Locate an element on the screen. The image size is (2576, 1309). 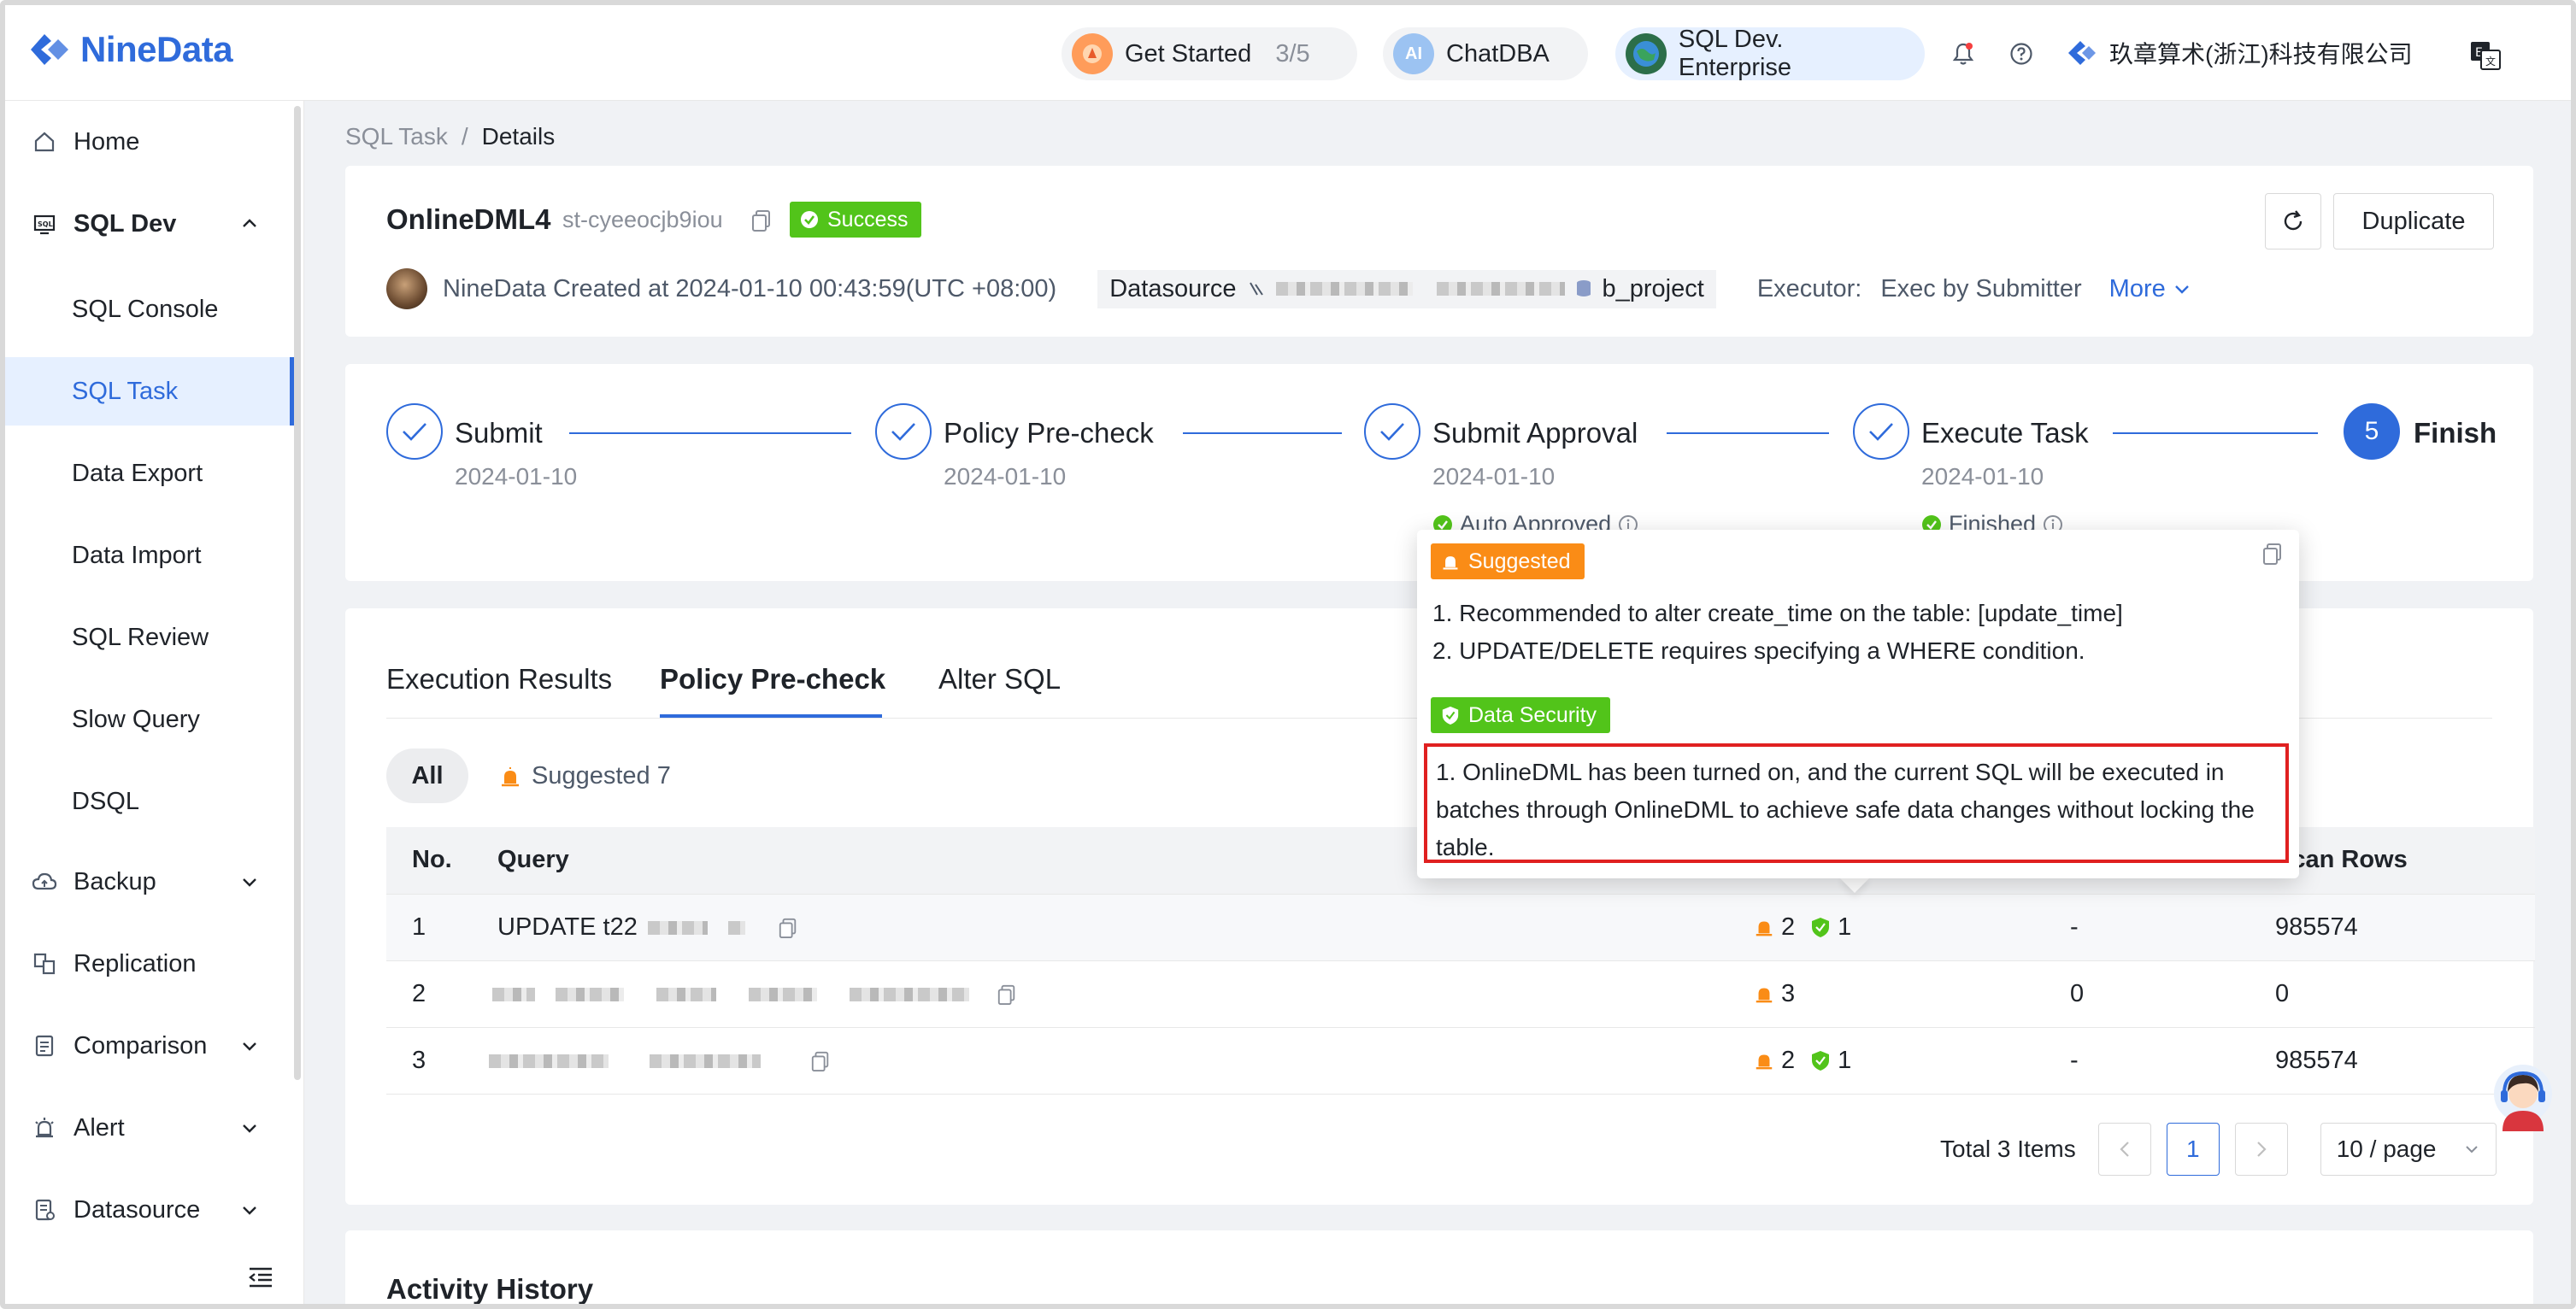
filter-suggested-button: Suggested 7 is located at coordinates (585, 776).